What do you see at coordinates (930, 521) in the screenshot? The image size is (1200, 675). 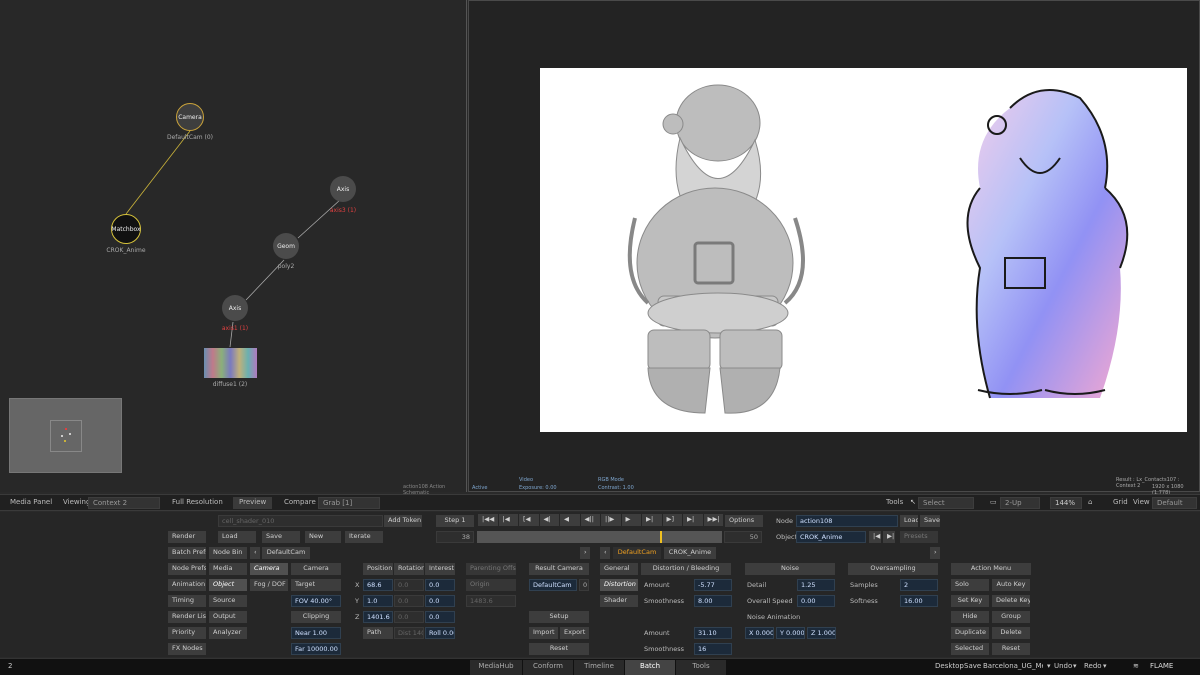 I see `node-save-button: Save` at bounding box center [930, 521].